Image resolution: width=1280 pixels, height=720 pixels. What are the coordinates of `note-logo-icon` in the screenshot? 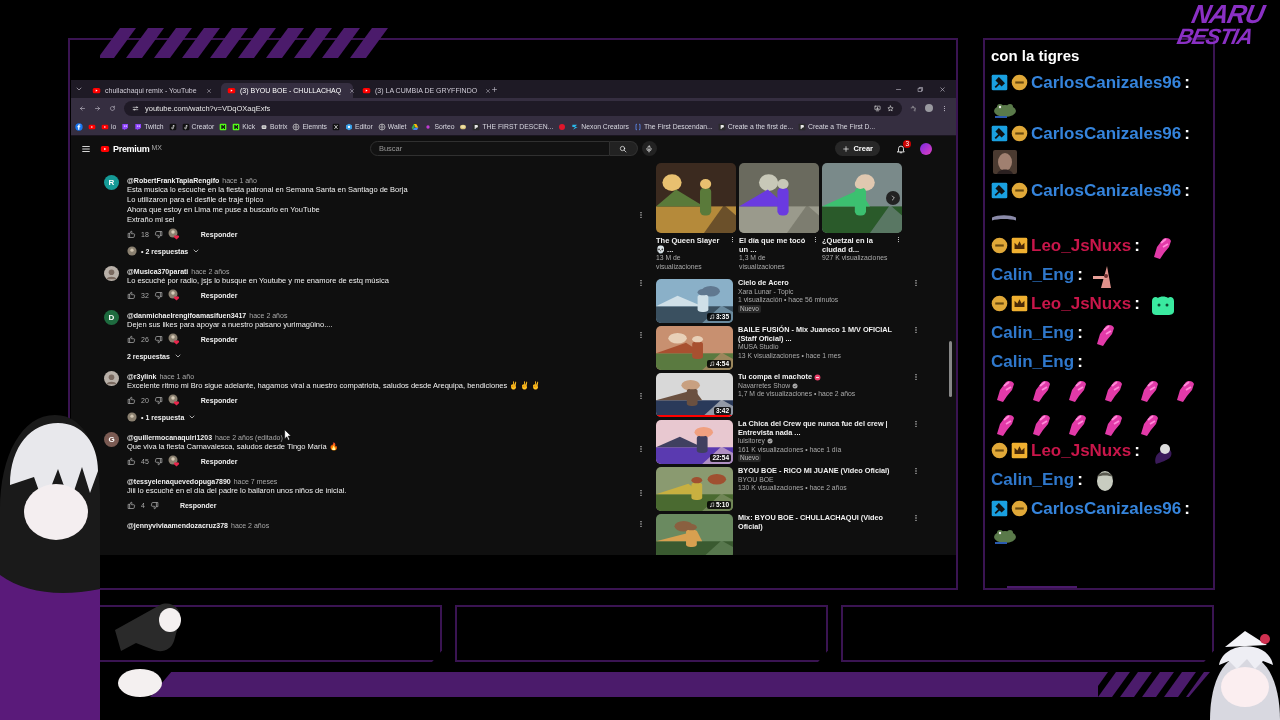 It's located at (172, 126).